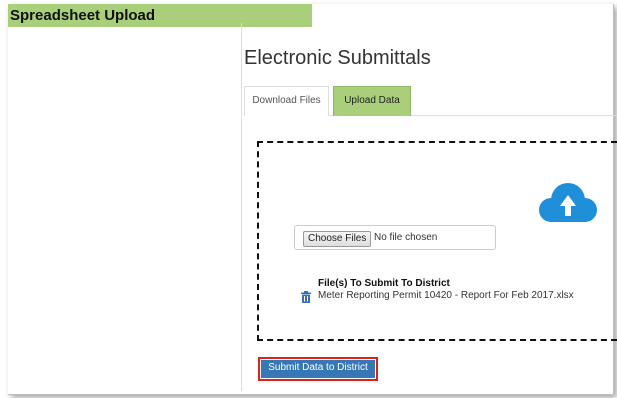 This screenshot has width=617, height=398. I want to click on page-title: Electronic Submittals, so click(337, 58).